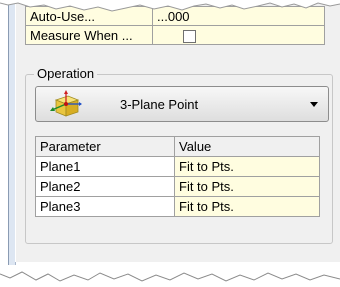  Describe the element at coordinates (66, 73) in the screenshot. I see `operation-group-label: Operation` at that location.